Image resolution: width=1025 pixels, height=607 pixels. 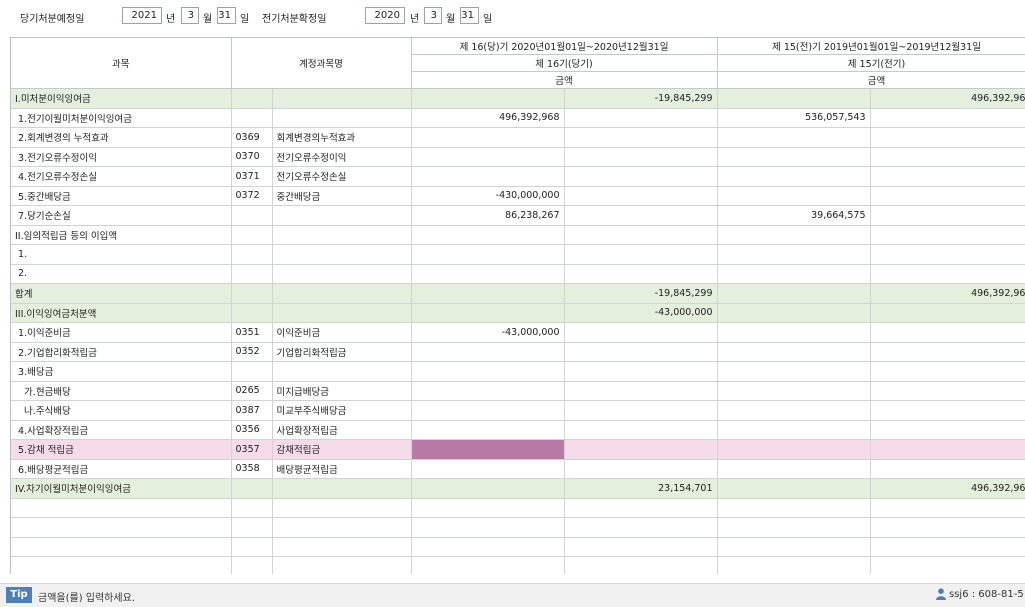 I want to click on current-total-cell: 23,154,701, so click(x=641, y=488).